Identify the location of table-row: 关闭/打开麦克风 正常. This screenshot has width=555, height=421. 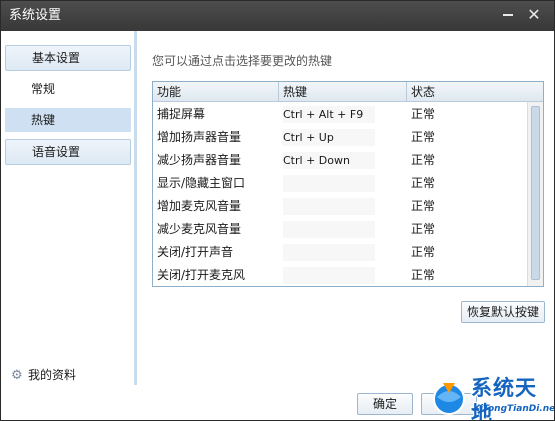
(340, 275).